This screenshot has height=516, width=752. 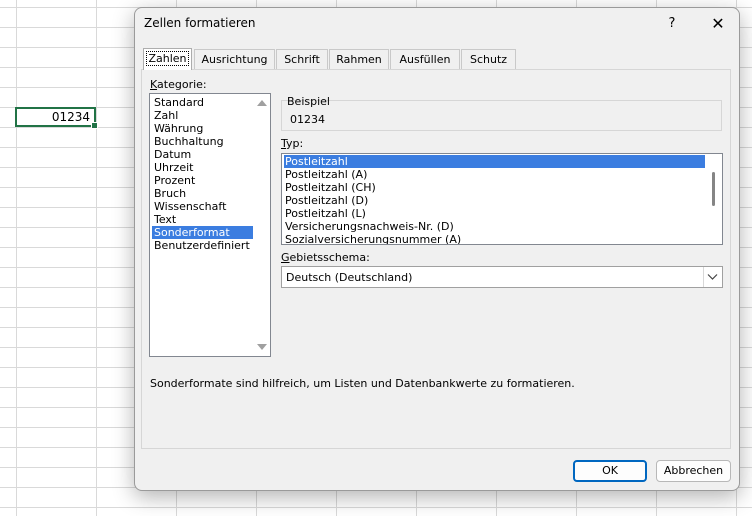 What do you see at coordinates (494, 174) in the screenshot?
I see `type-item-postleitzahl-a: Postleitzahl (A)` at bounding box center [494, 174].